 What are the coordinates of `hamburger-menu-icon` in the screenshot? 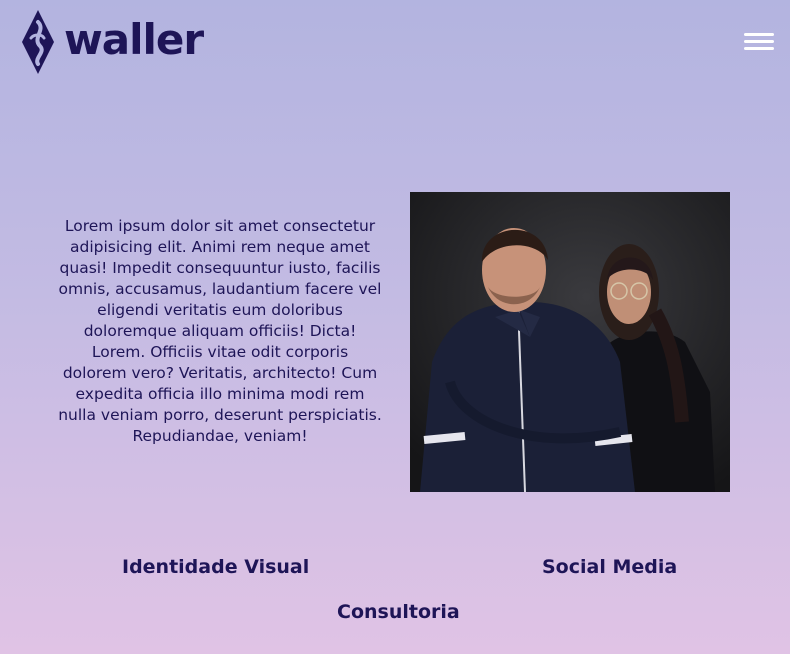 It's located at (759, 42).